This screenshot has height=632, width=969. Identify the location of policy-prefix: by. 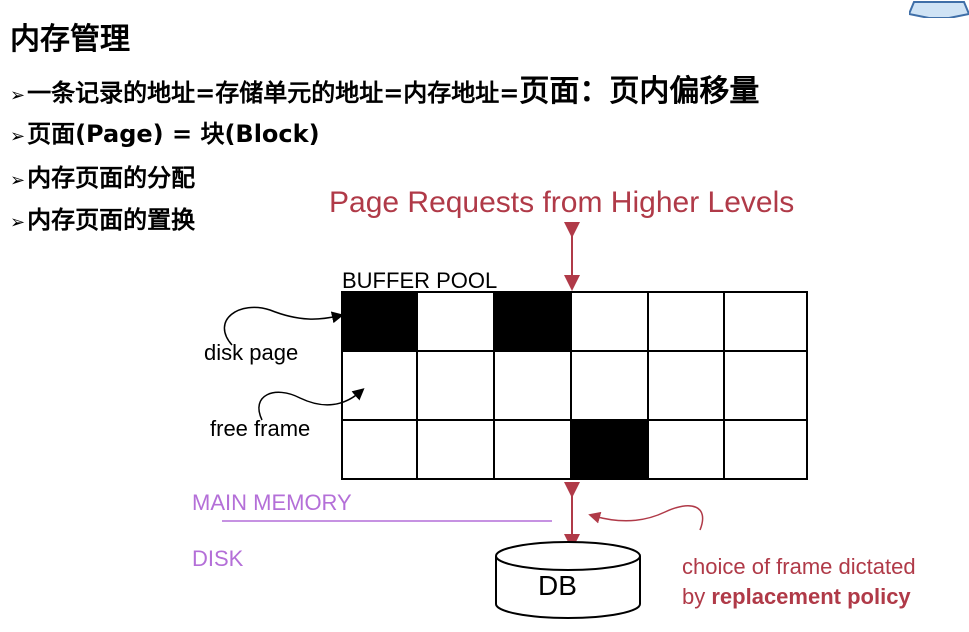
(697, 596).